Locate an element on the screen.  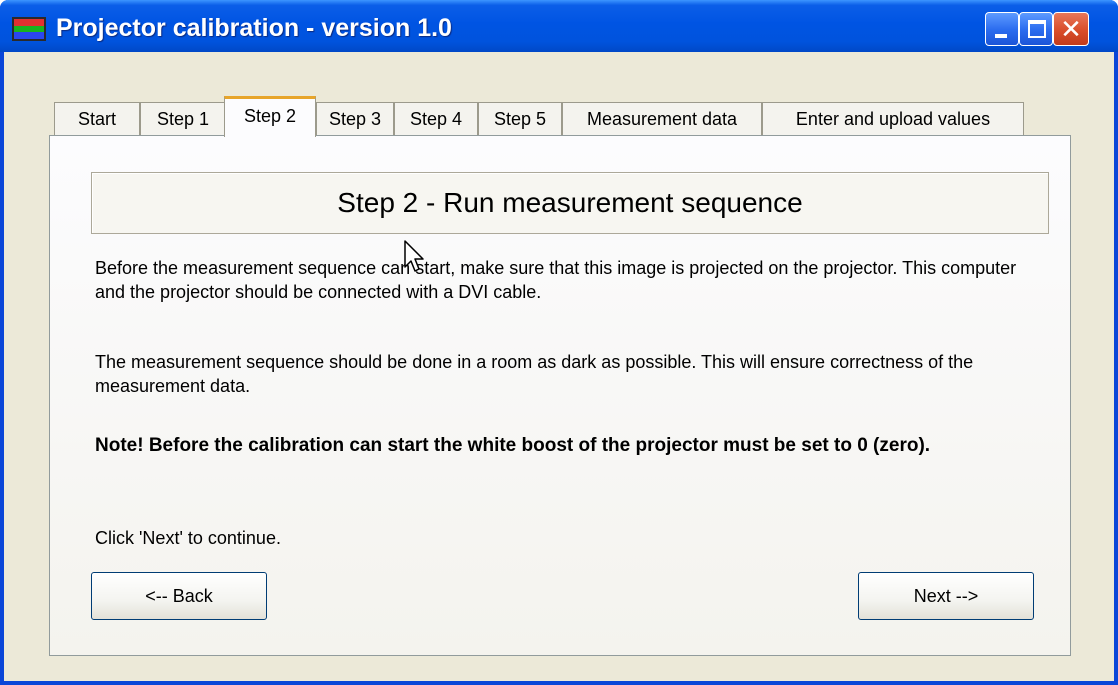
close-button: ✕ is located at coordinates (1071, 29).